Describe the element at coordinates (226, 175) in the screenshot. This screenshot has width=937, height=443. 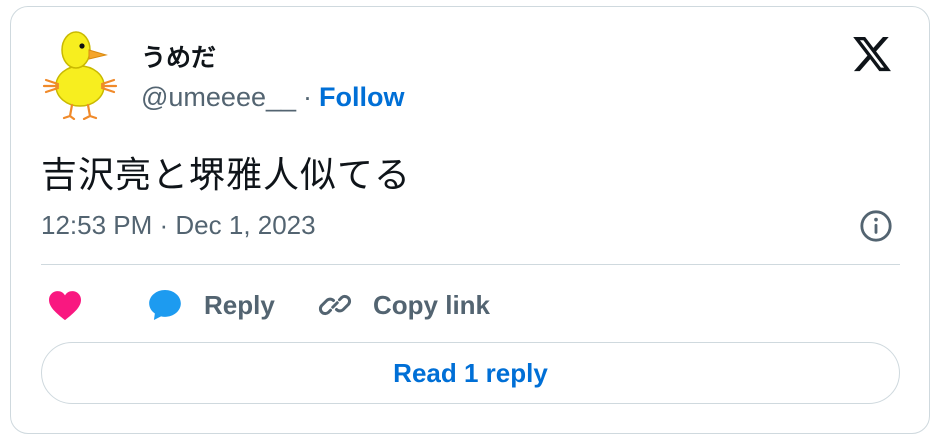
I see `tweet-text: 吉沢亮と堺雅人似てる` at that location.